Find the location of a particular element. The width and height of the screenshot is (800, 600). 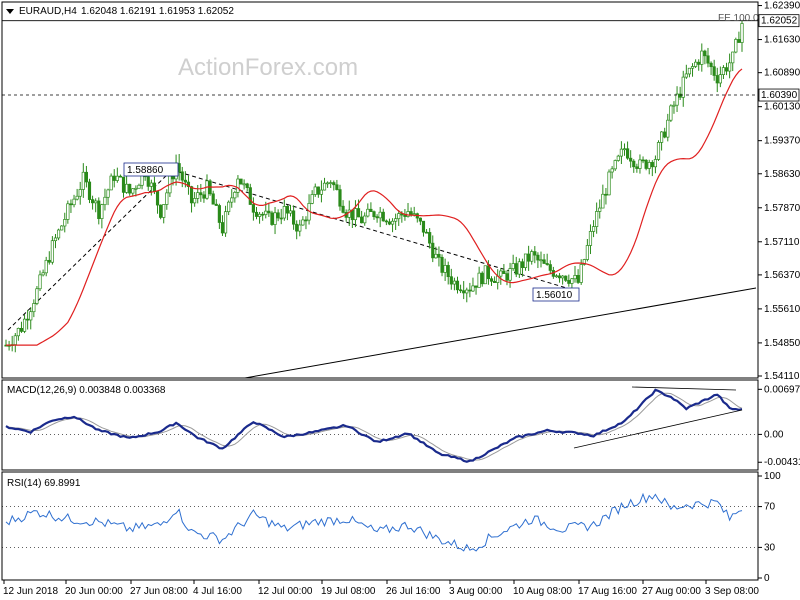

price-tick-label: 1.54110 is located at coordinates (782, 376).